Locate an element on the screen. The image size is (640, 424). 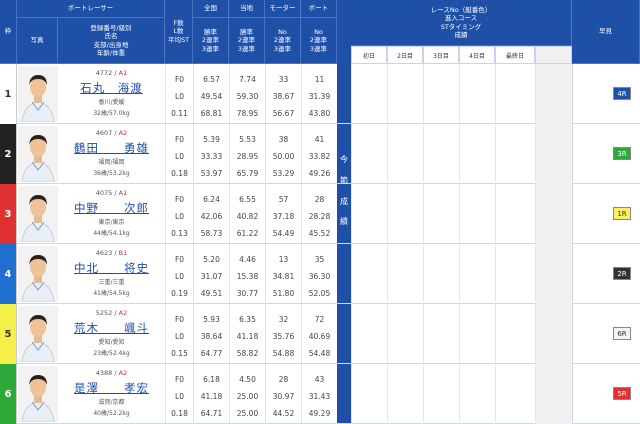
race-link-badge: 5R is located at coordinates (622, 393).